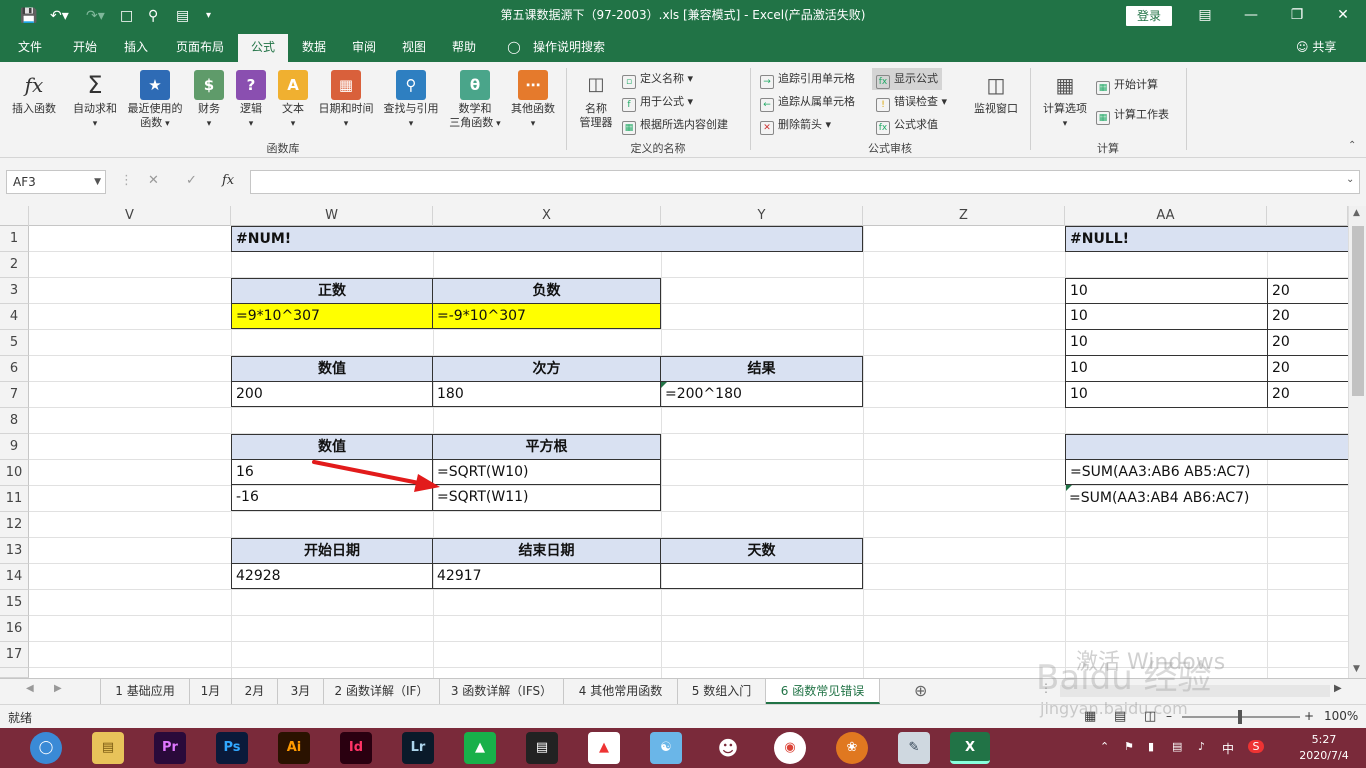 The width and height of the screenshot is (1366, 768). I want to click on row-header: 7, so click(14, 395).